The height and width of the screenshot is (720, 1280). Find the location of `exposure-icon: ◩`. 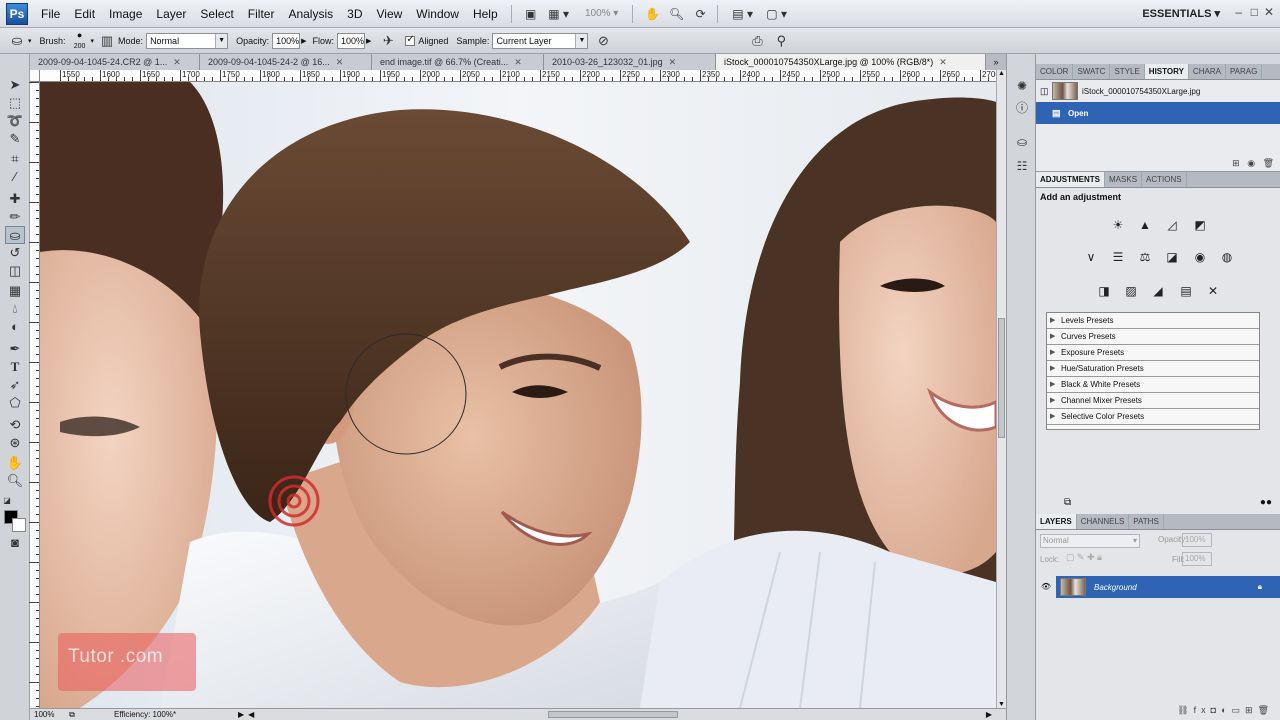

exposure-icon: ◩ is located at coordinates (1200, 225).